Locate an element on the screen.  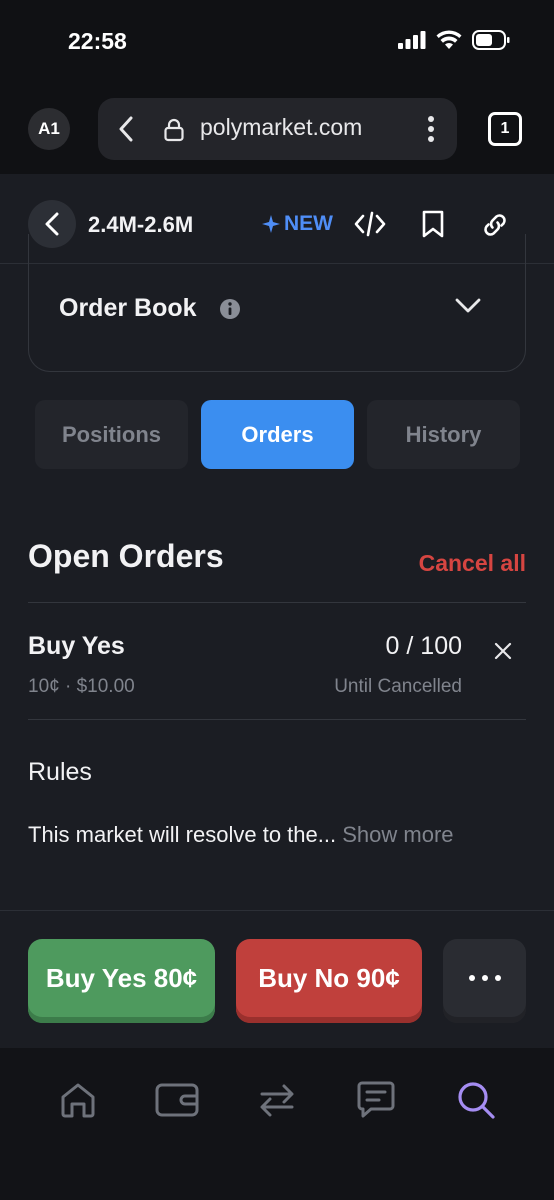
signal-icon is located at coordinates (412, 40).